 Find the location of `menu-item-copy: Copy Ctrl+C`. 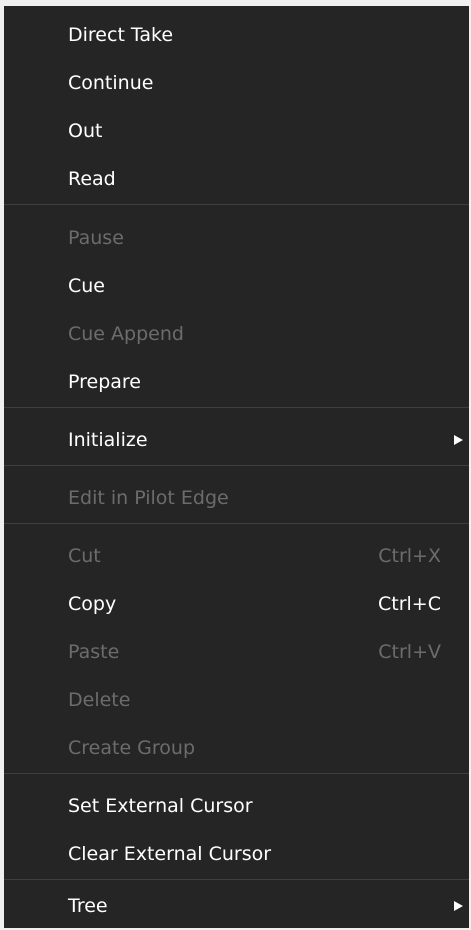

menu-item-copy: Copy Ctrl+C is located at coordinates (236, 604).